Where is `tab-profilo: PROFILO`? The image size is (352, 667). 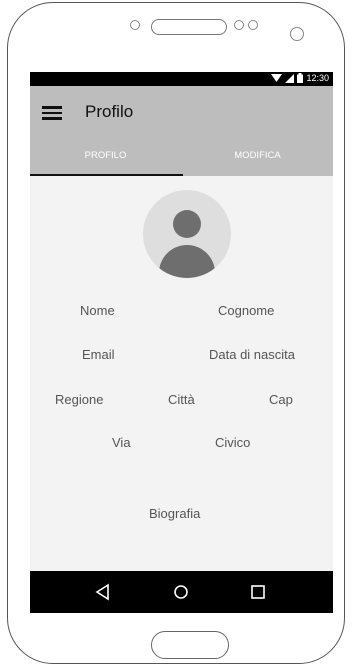
tab-profilo: PROFILO is located at coordinates (105, 155).